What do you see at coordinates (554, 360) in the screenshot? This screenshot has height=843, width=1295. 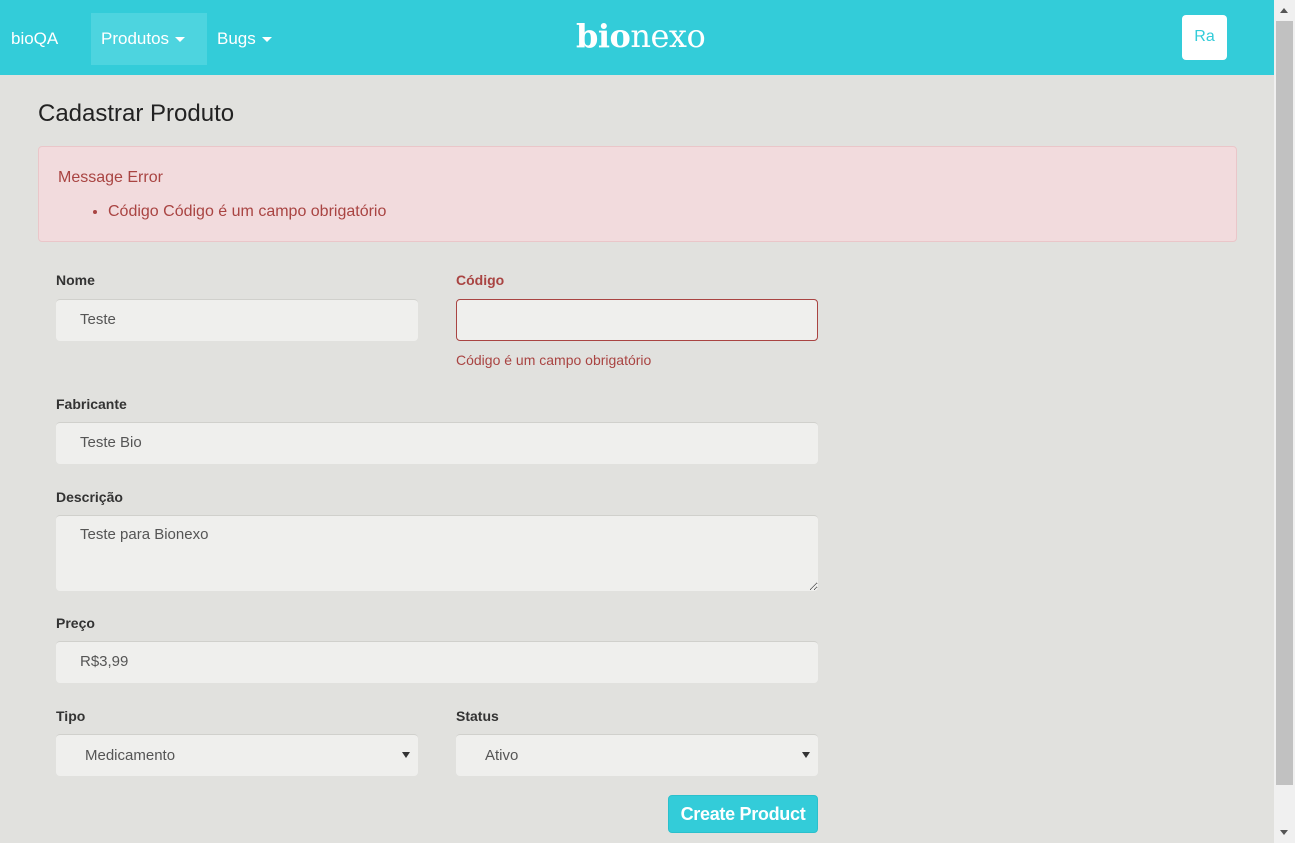 I see `codigo-error-message: Código é um campo obrigatório` at bounding box center [554, 360].